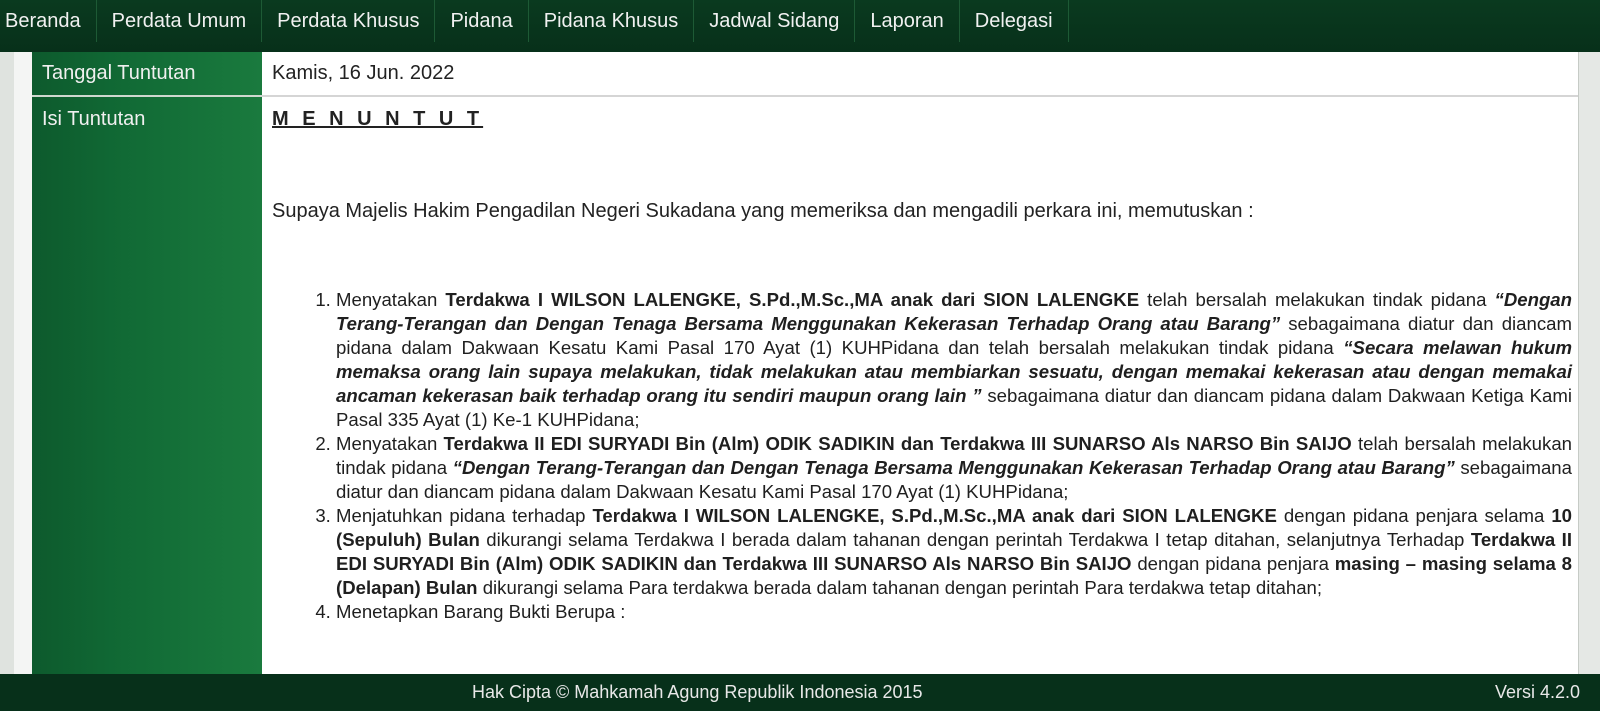 Image resolution: width=1600 pixels, height=711 pixels. What do you see at coordinates (1014, 21) in the screenshot?
I see `nav-delegasi: Delegasi` at bounding box center [1014, 21].